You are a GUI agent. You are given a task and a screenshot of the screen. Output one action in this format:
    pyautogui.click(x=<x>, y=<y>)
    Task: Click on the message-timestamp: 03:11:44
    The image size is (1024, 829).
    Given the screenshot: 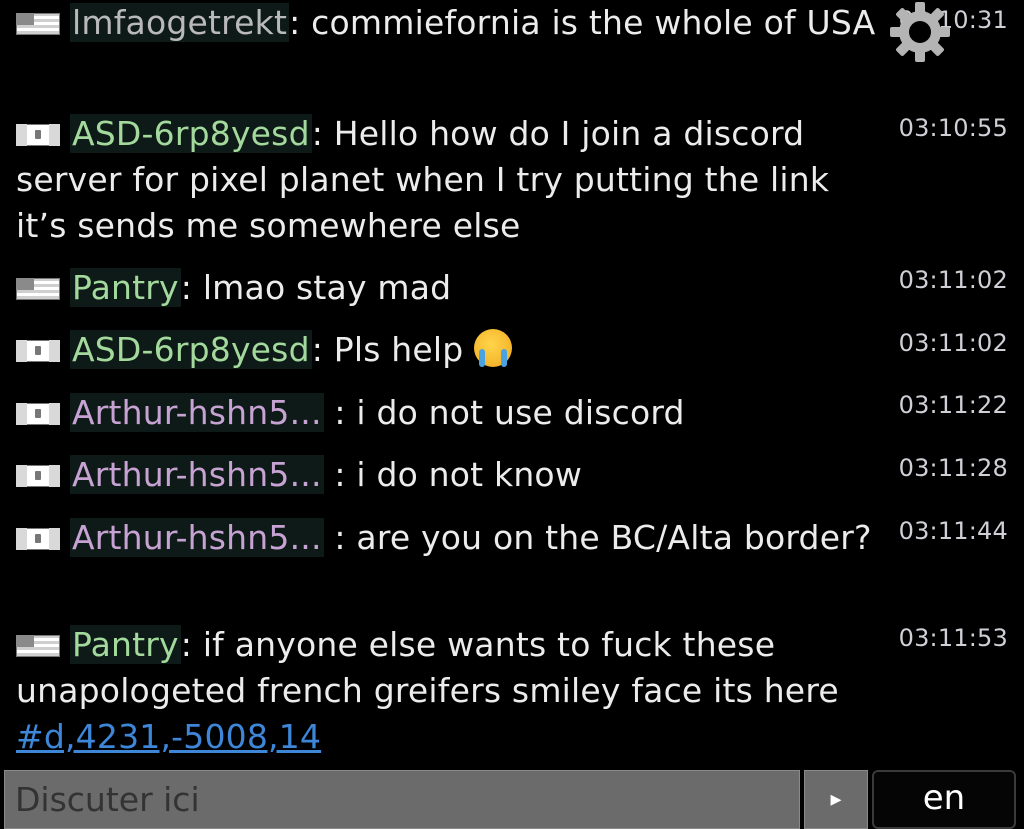 What is the action you would take?
    pyautogui.click(x=953, y=531)
    